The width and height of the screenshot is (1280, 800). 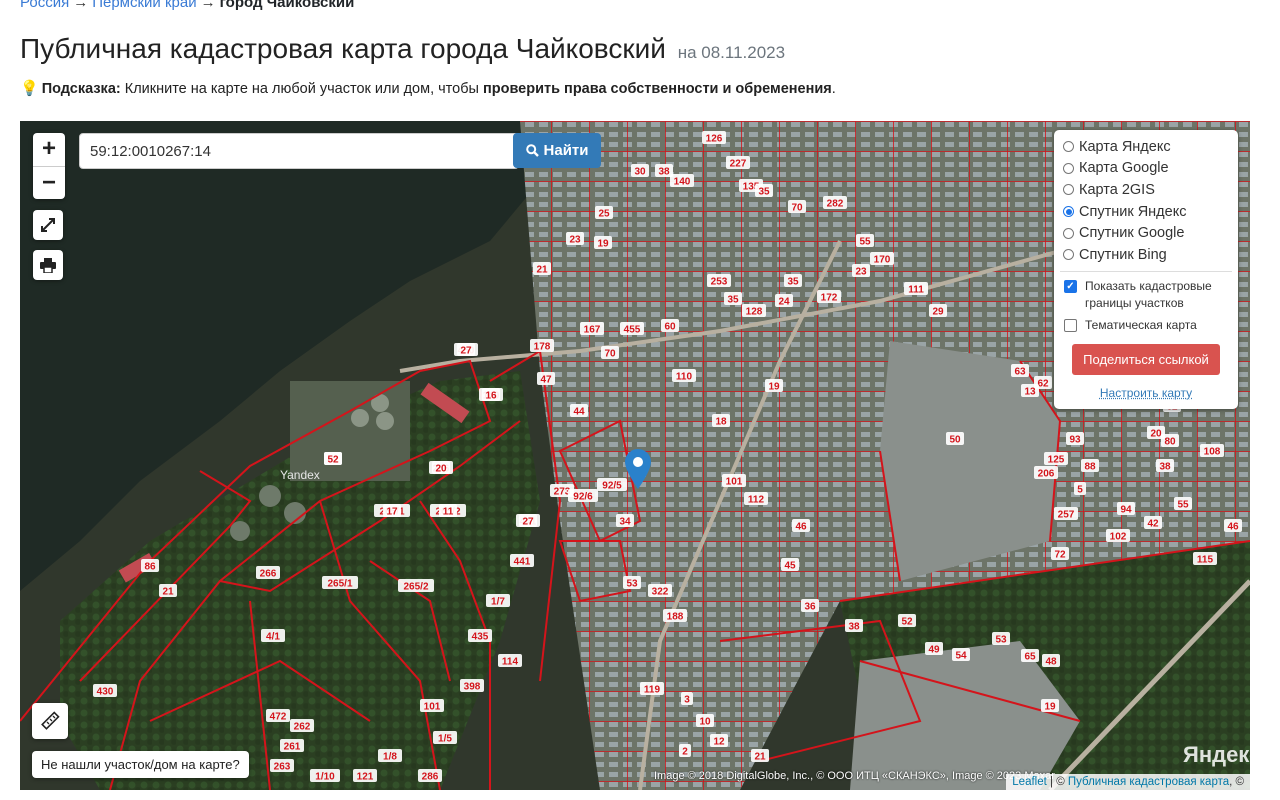 I want to click on parcel-number-label: 88, so click(x=1090, y=467).